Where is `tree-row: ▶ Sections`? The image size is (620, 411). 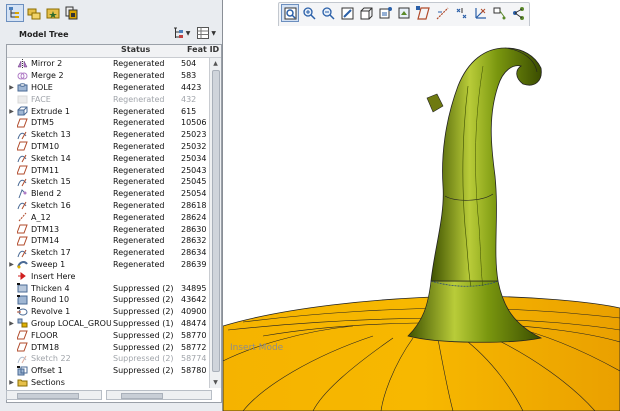 tree-row: ▶ Sections is located at coordinates (114, 383).